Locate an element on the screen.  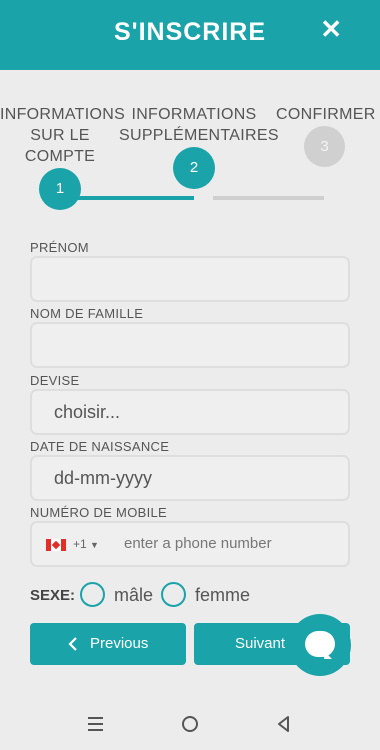
close-icon: ✕ is located at coordinates (331, 29).